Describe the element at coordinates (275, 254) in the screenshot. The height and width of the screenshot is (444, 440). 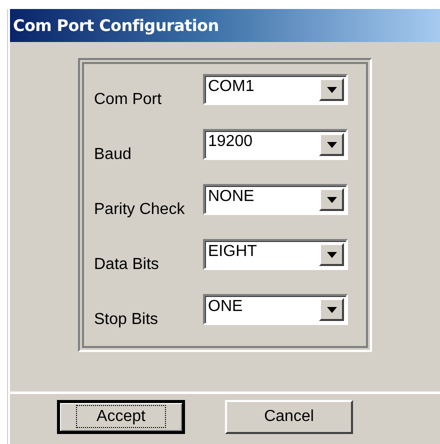
I see `dropdown-field: EIGHT` at that location.